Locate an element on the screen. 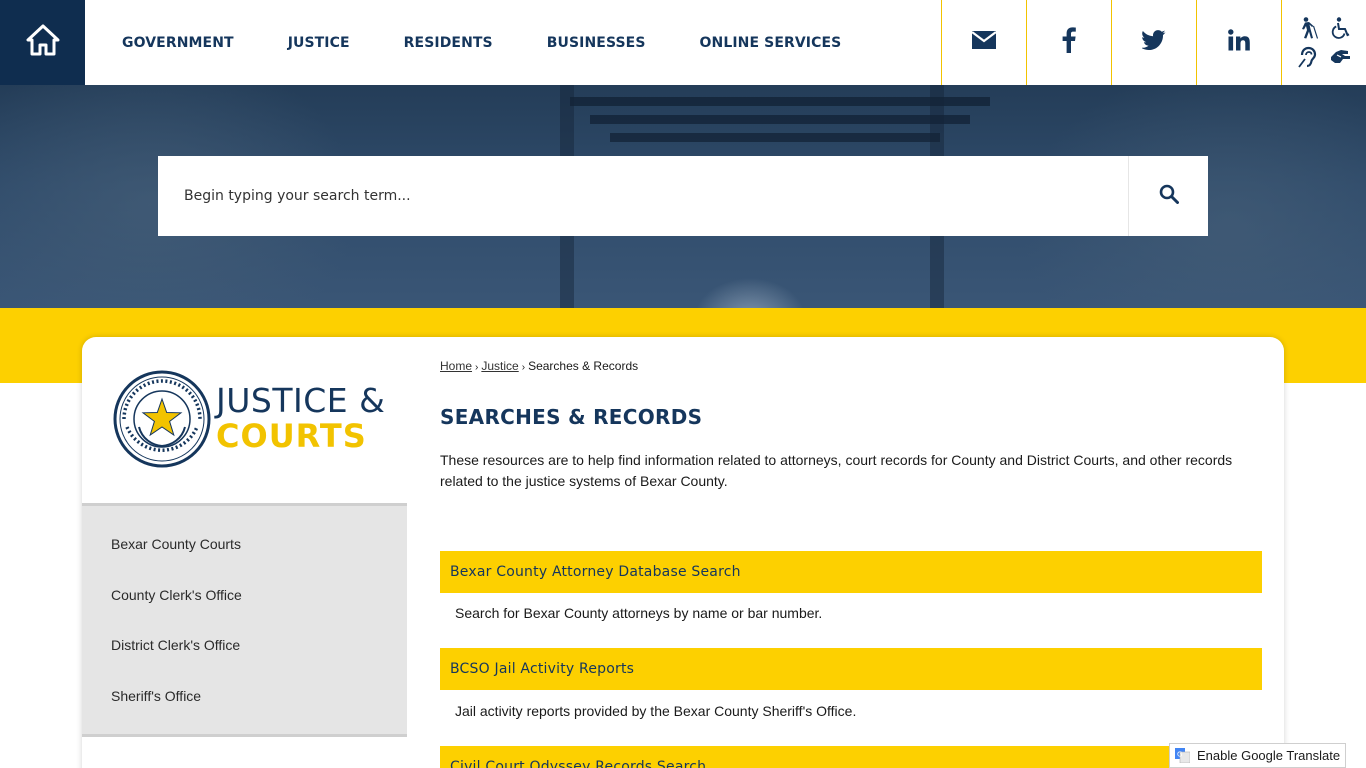  nav-item-government: GOVERNMENT is located at coordinates (178, 43).